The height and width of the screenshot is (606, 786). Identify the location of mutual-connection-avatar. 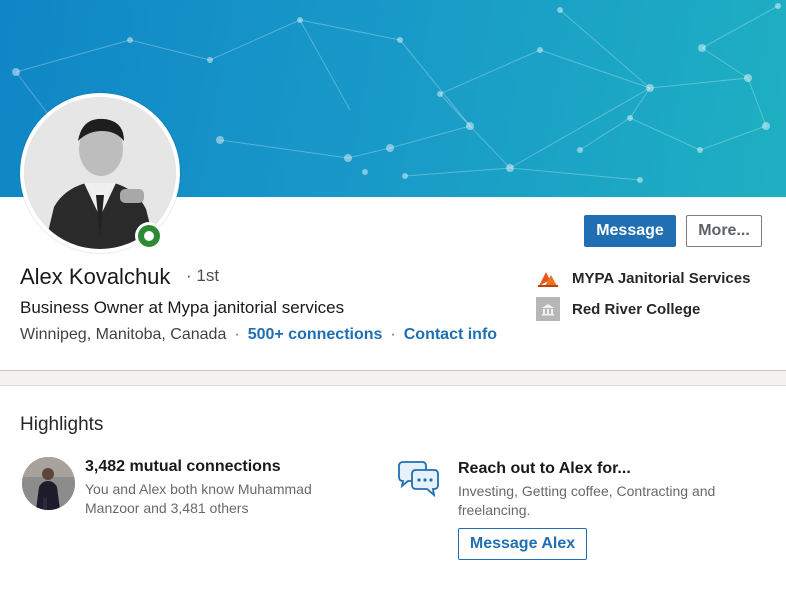
(48, 483).